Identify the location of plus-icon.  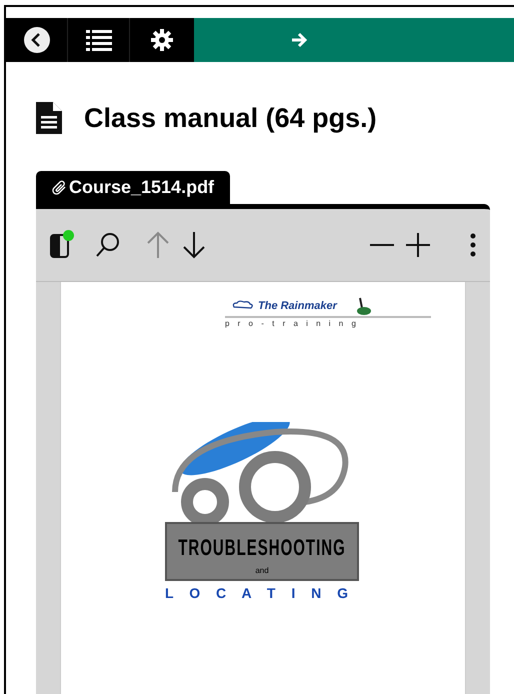
(418, 245).